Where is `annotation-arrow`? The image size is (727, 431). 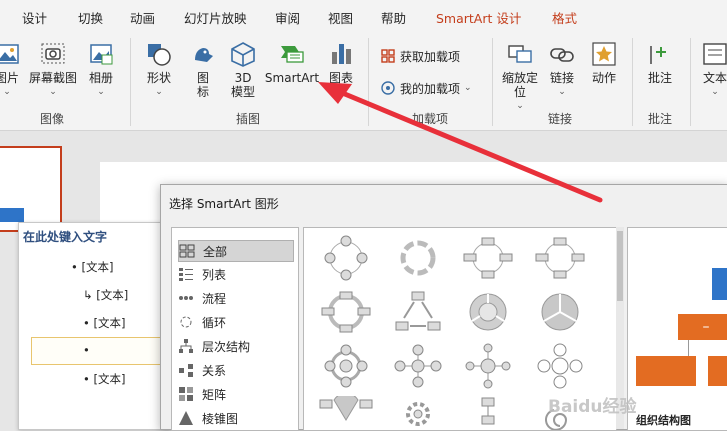
annotation-arrow is located at coordinates (460, 142).